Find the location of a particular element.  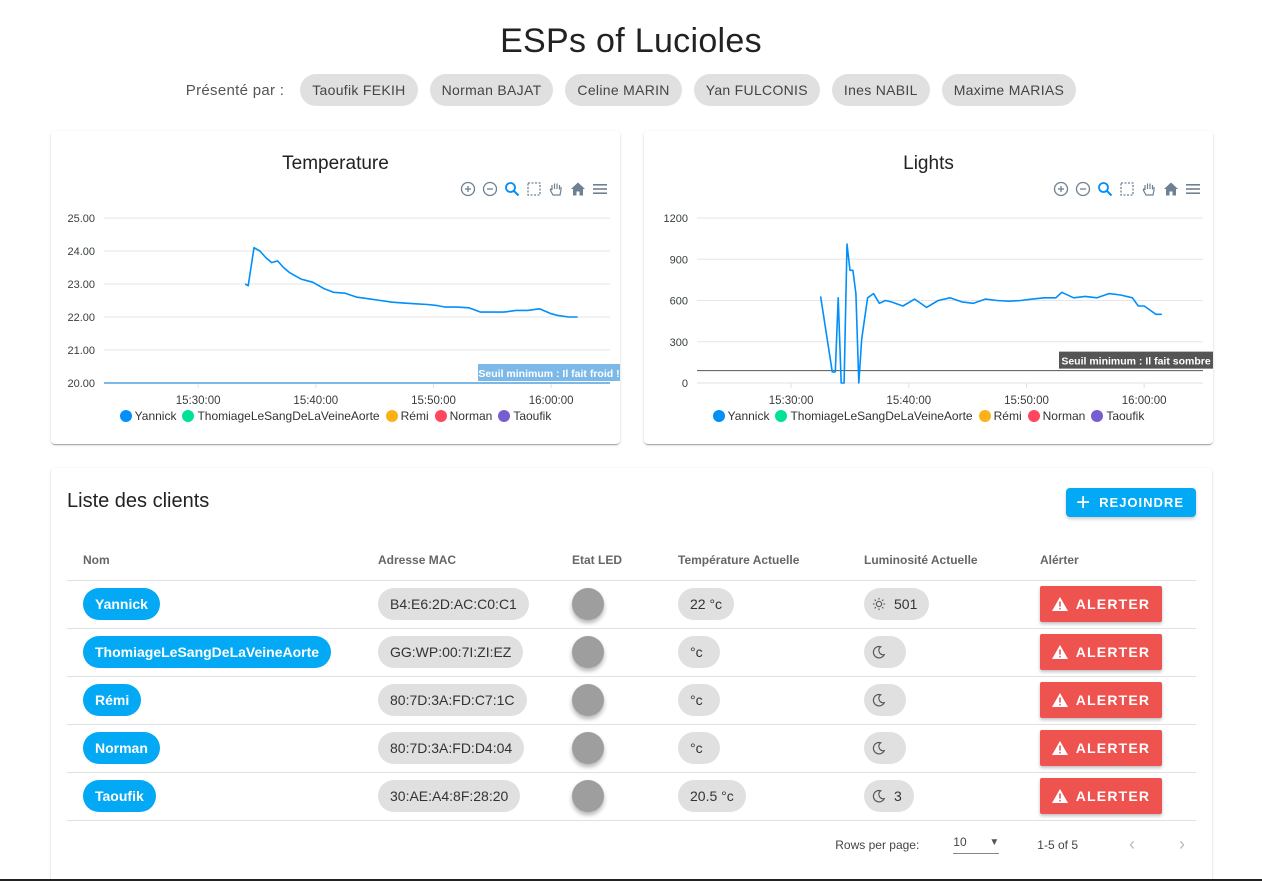

x-tick-label: 15:50:00 is located at coordinates (1026, 401).